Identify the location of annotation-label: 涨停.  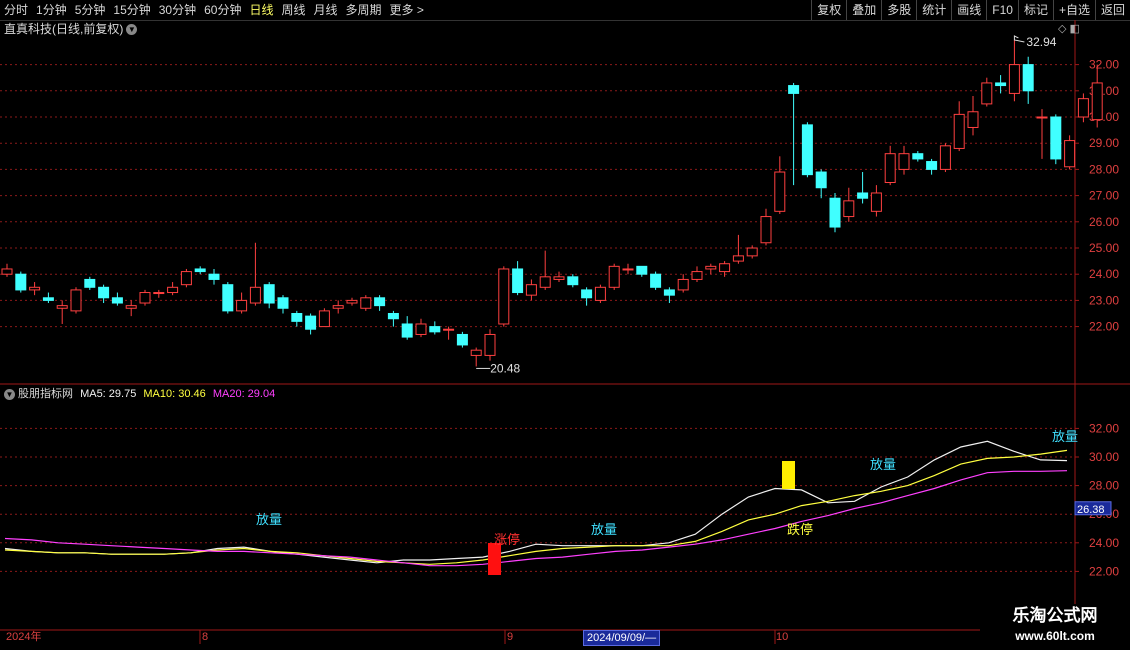
(507, 540).